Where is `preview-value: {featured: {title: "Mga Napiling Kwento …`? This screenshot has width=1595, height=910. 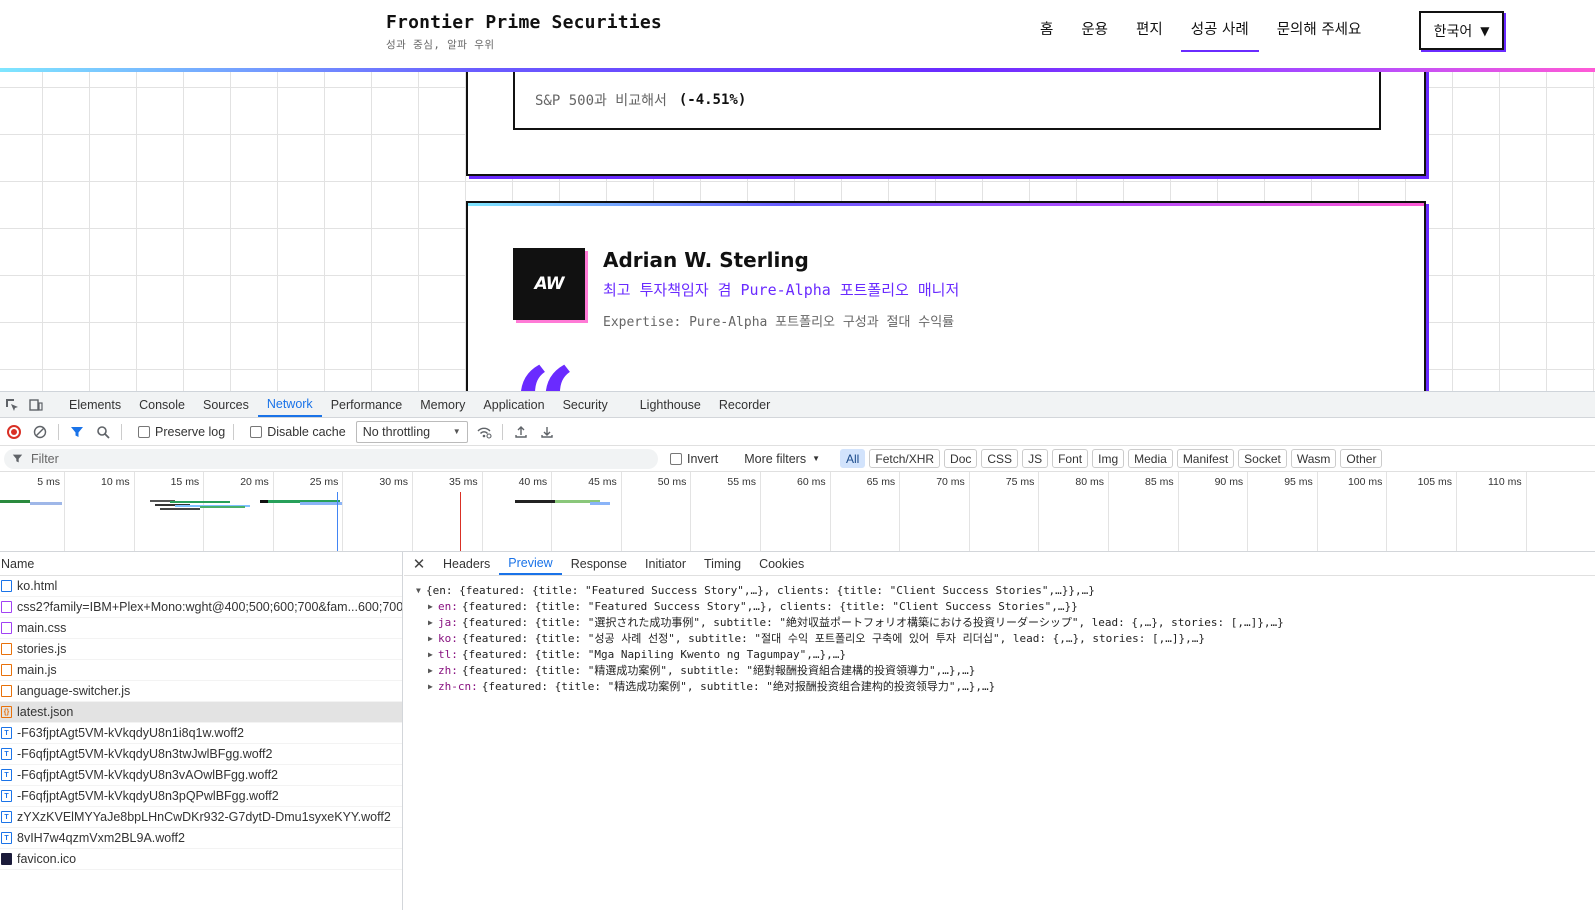 preview-value: {featured: {title: "Mga Napiling Kwento … is located at coordinates (653, 654).